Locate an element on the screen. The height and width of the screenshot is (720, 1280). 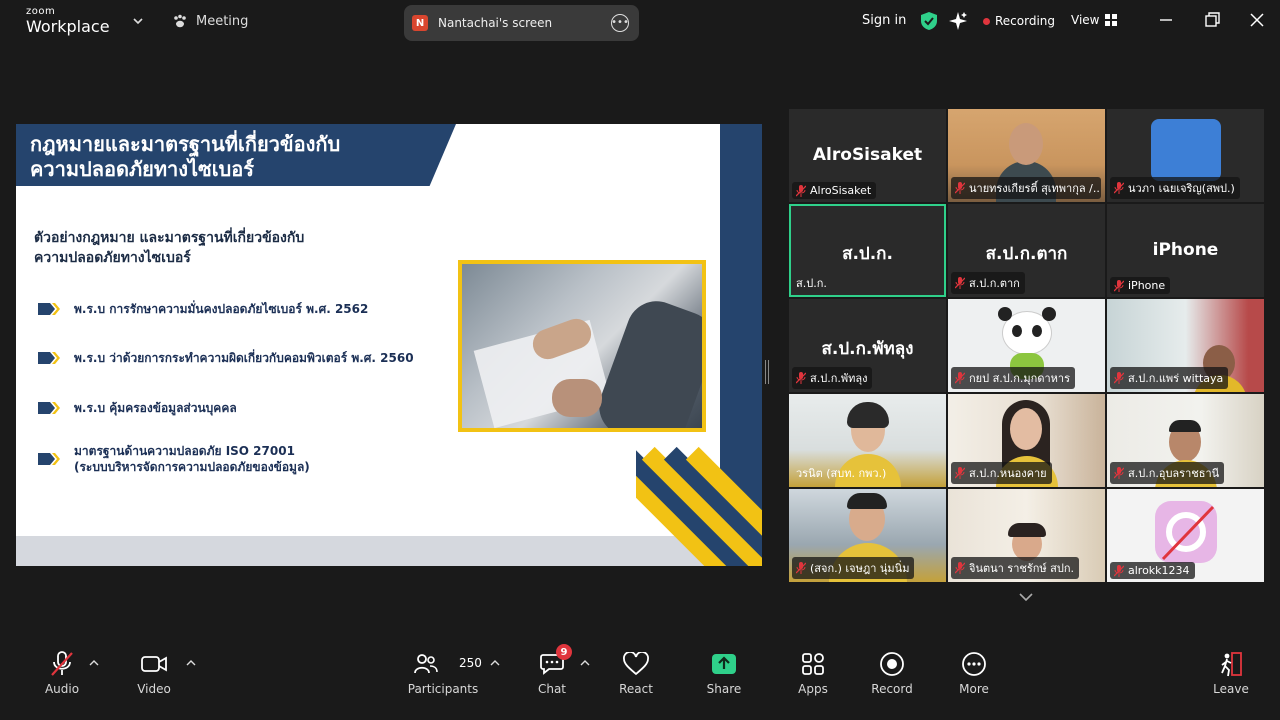
more-dots-icon is located at coordinates (974, 664).